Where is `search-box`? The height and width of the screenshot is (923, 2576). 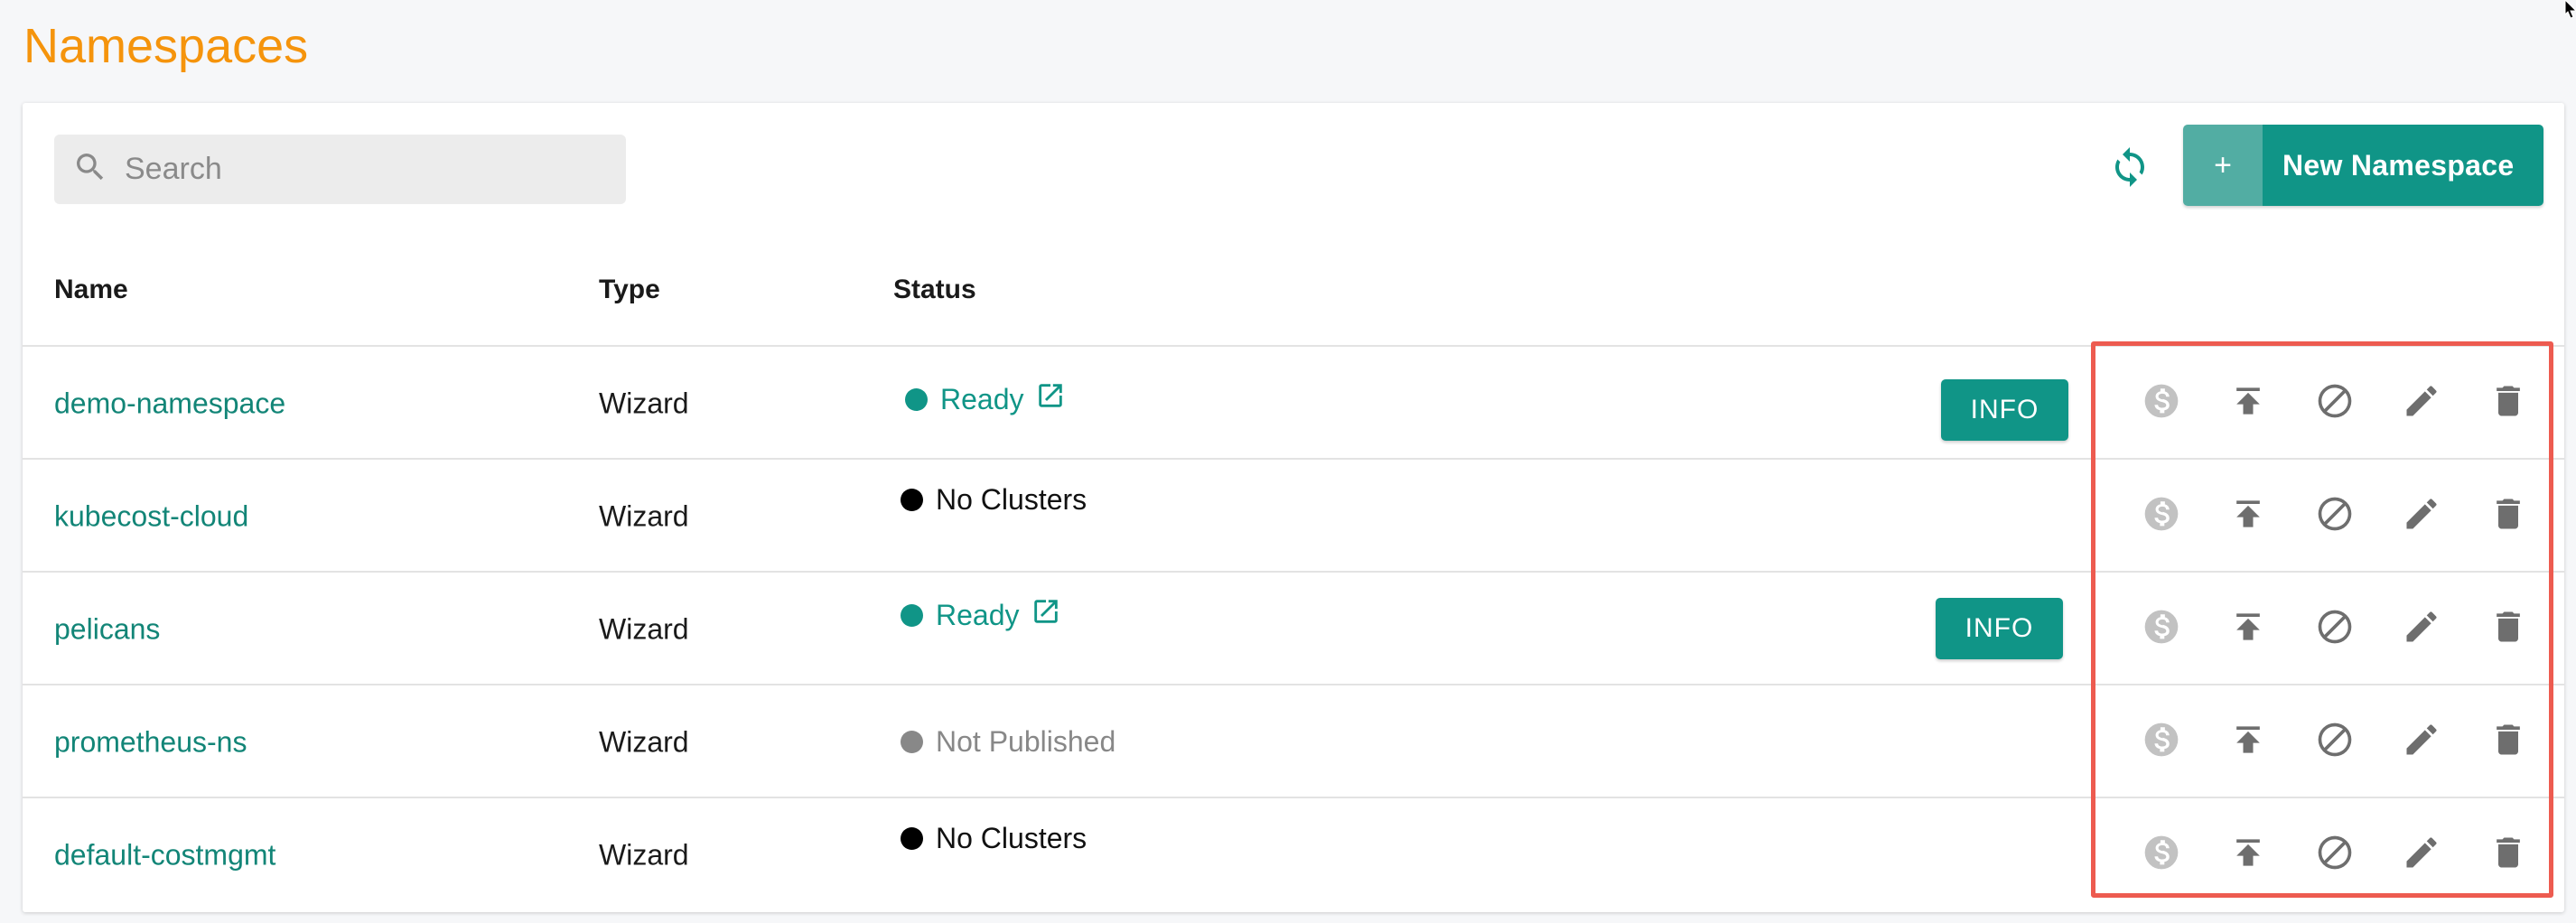
search-box is located at coordinates (340, 169).